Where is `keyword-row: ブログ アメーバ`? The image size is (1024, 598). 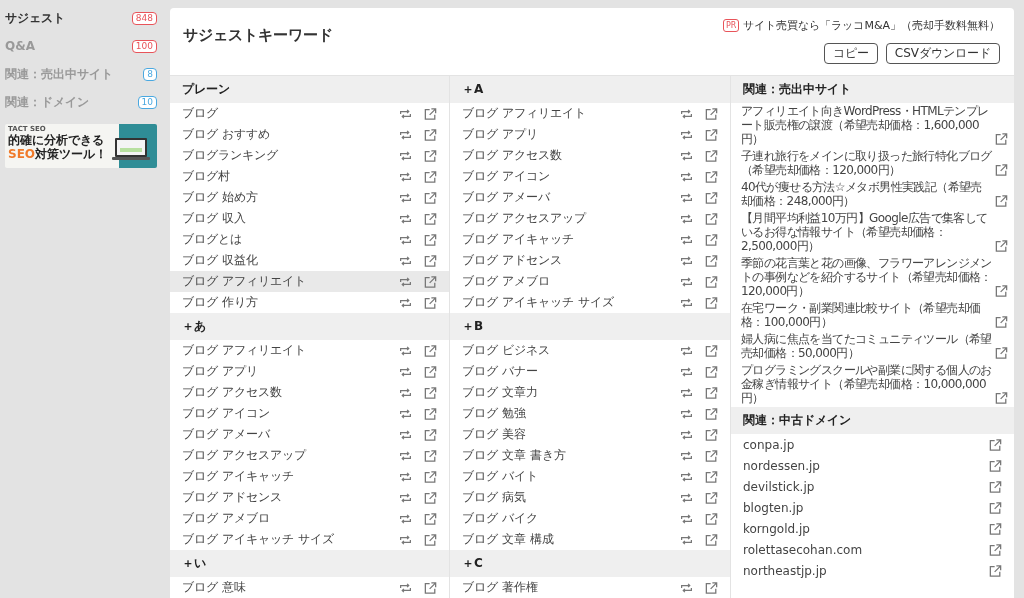
keyword-row: ブログ アメーバ is located at coordinates (309, 434).